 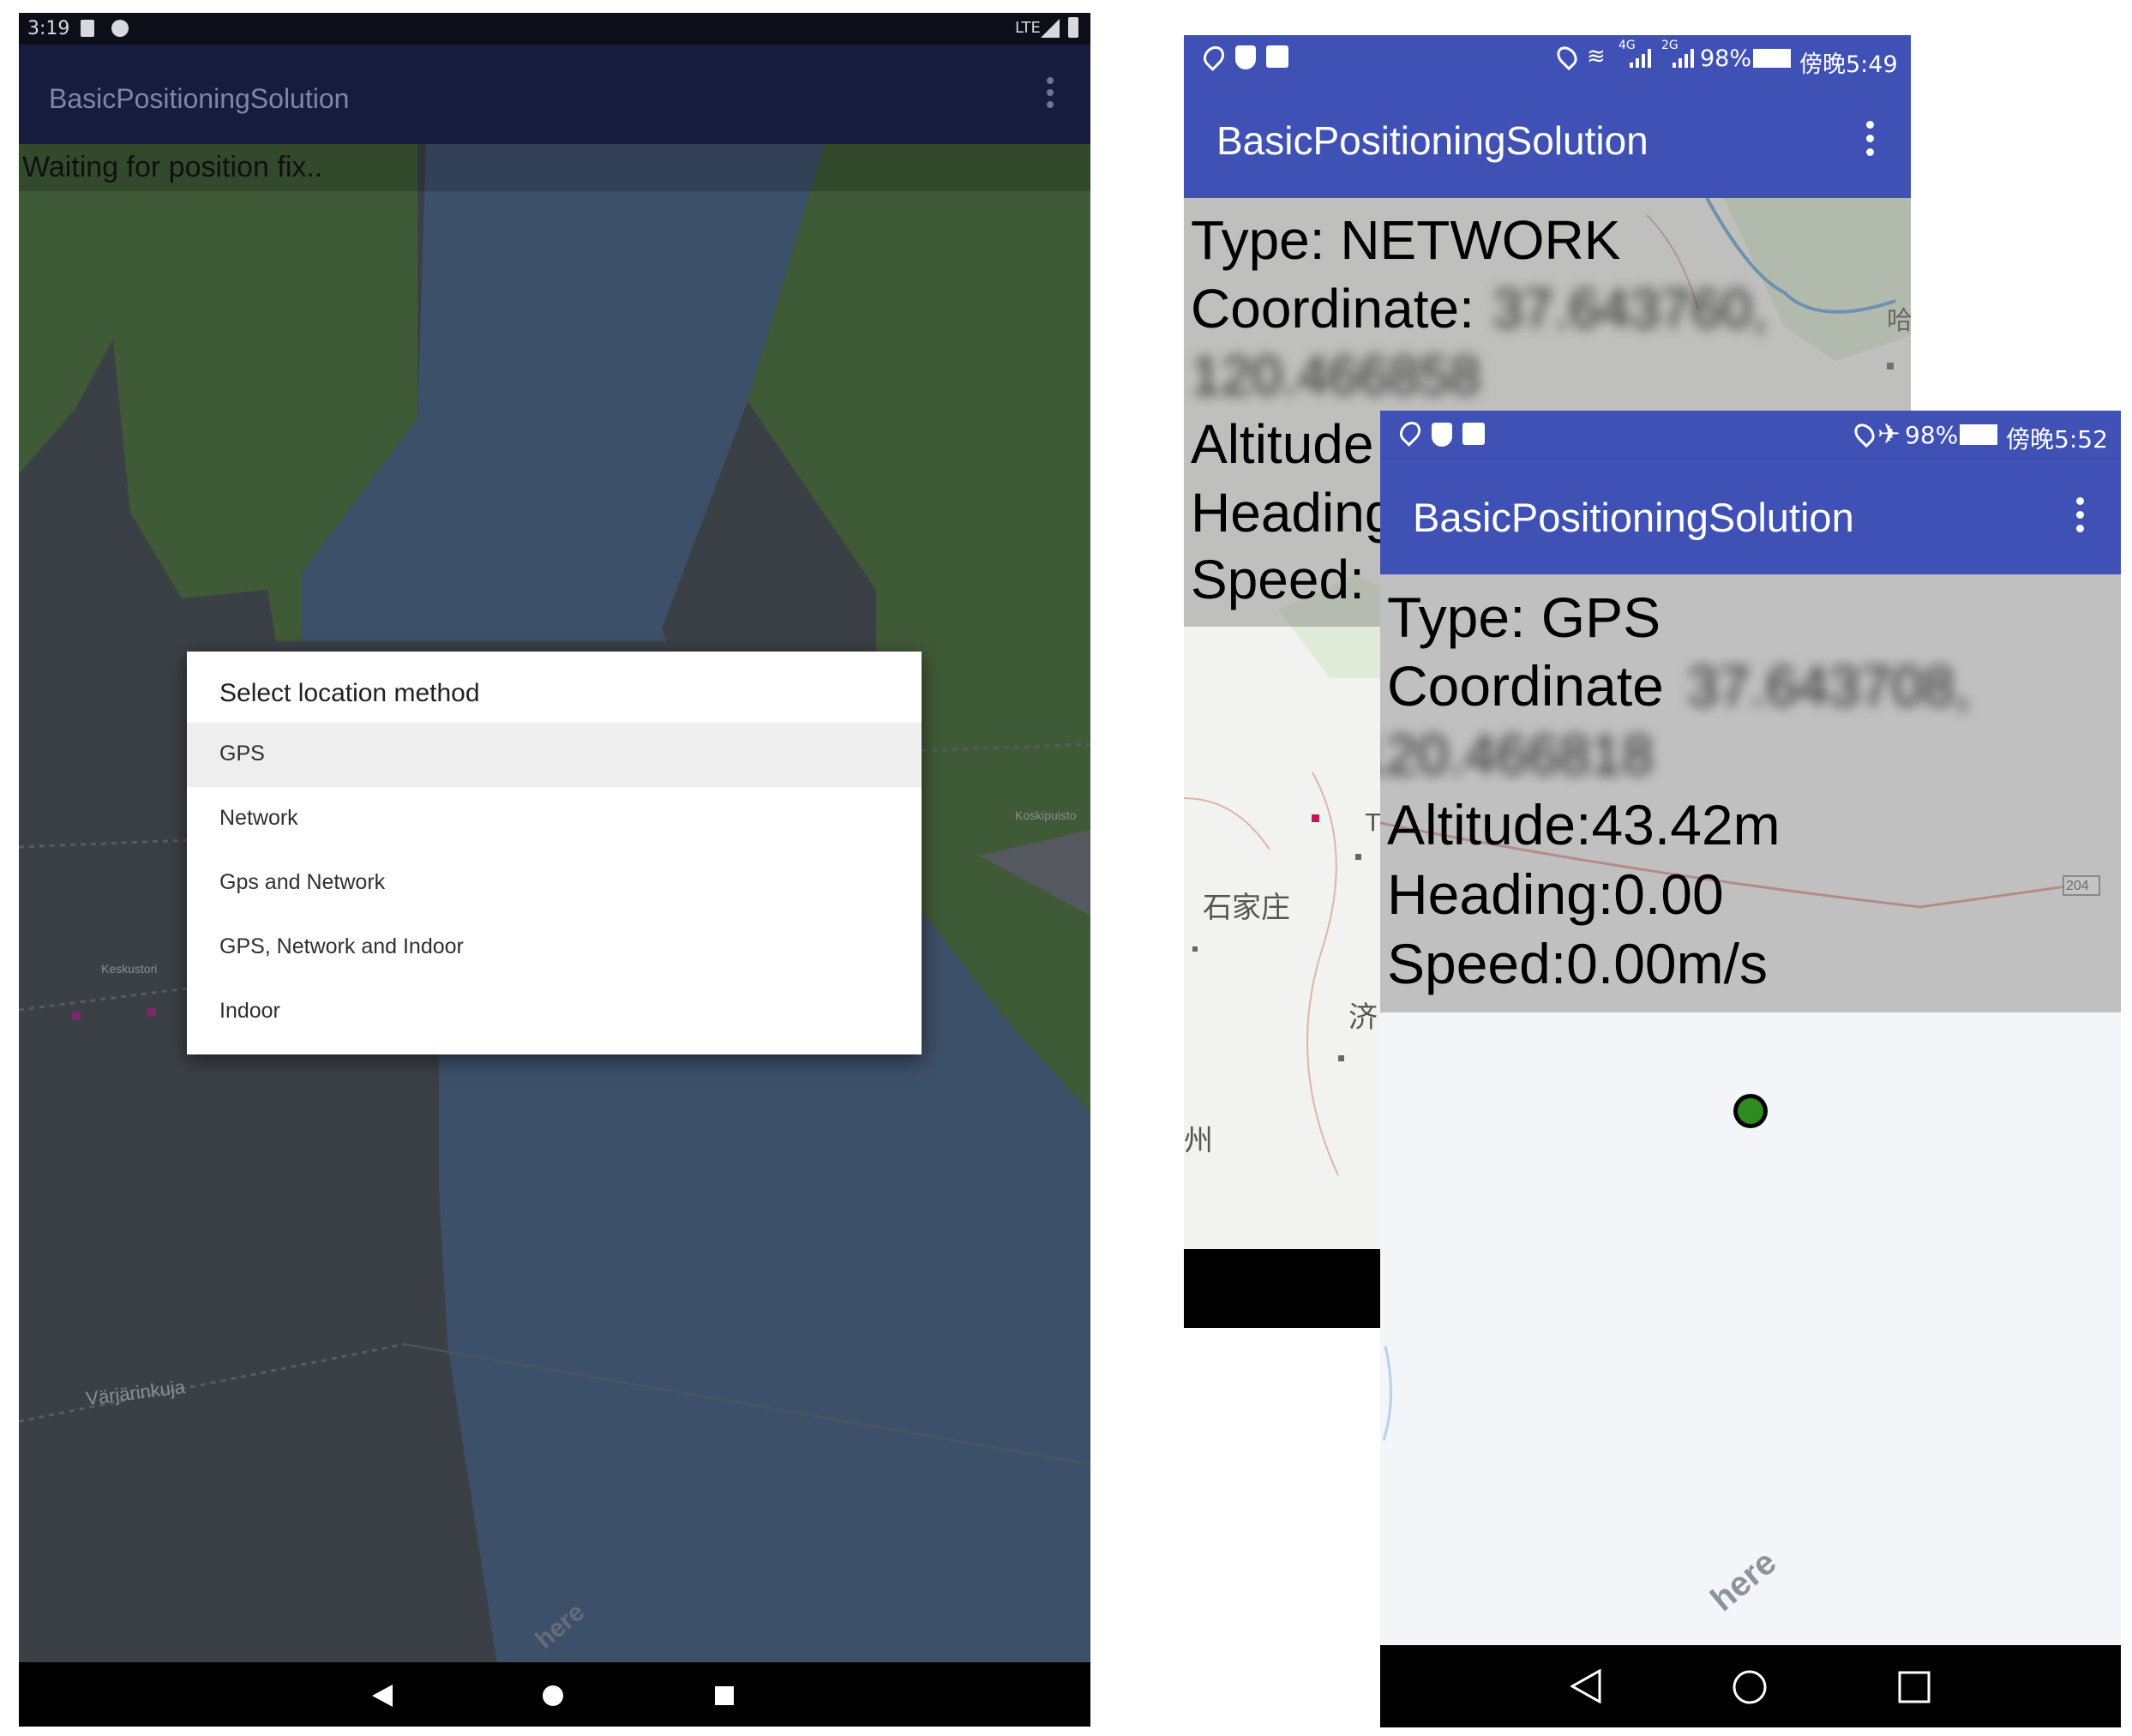 What do you see at coordinates (1517, 754) in the screenshot?
I see `coordinate-longitude: 120.466818` at bounding box center [1517, 754].